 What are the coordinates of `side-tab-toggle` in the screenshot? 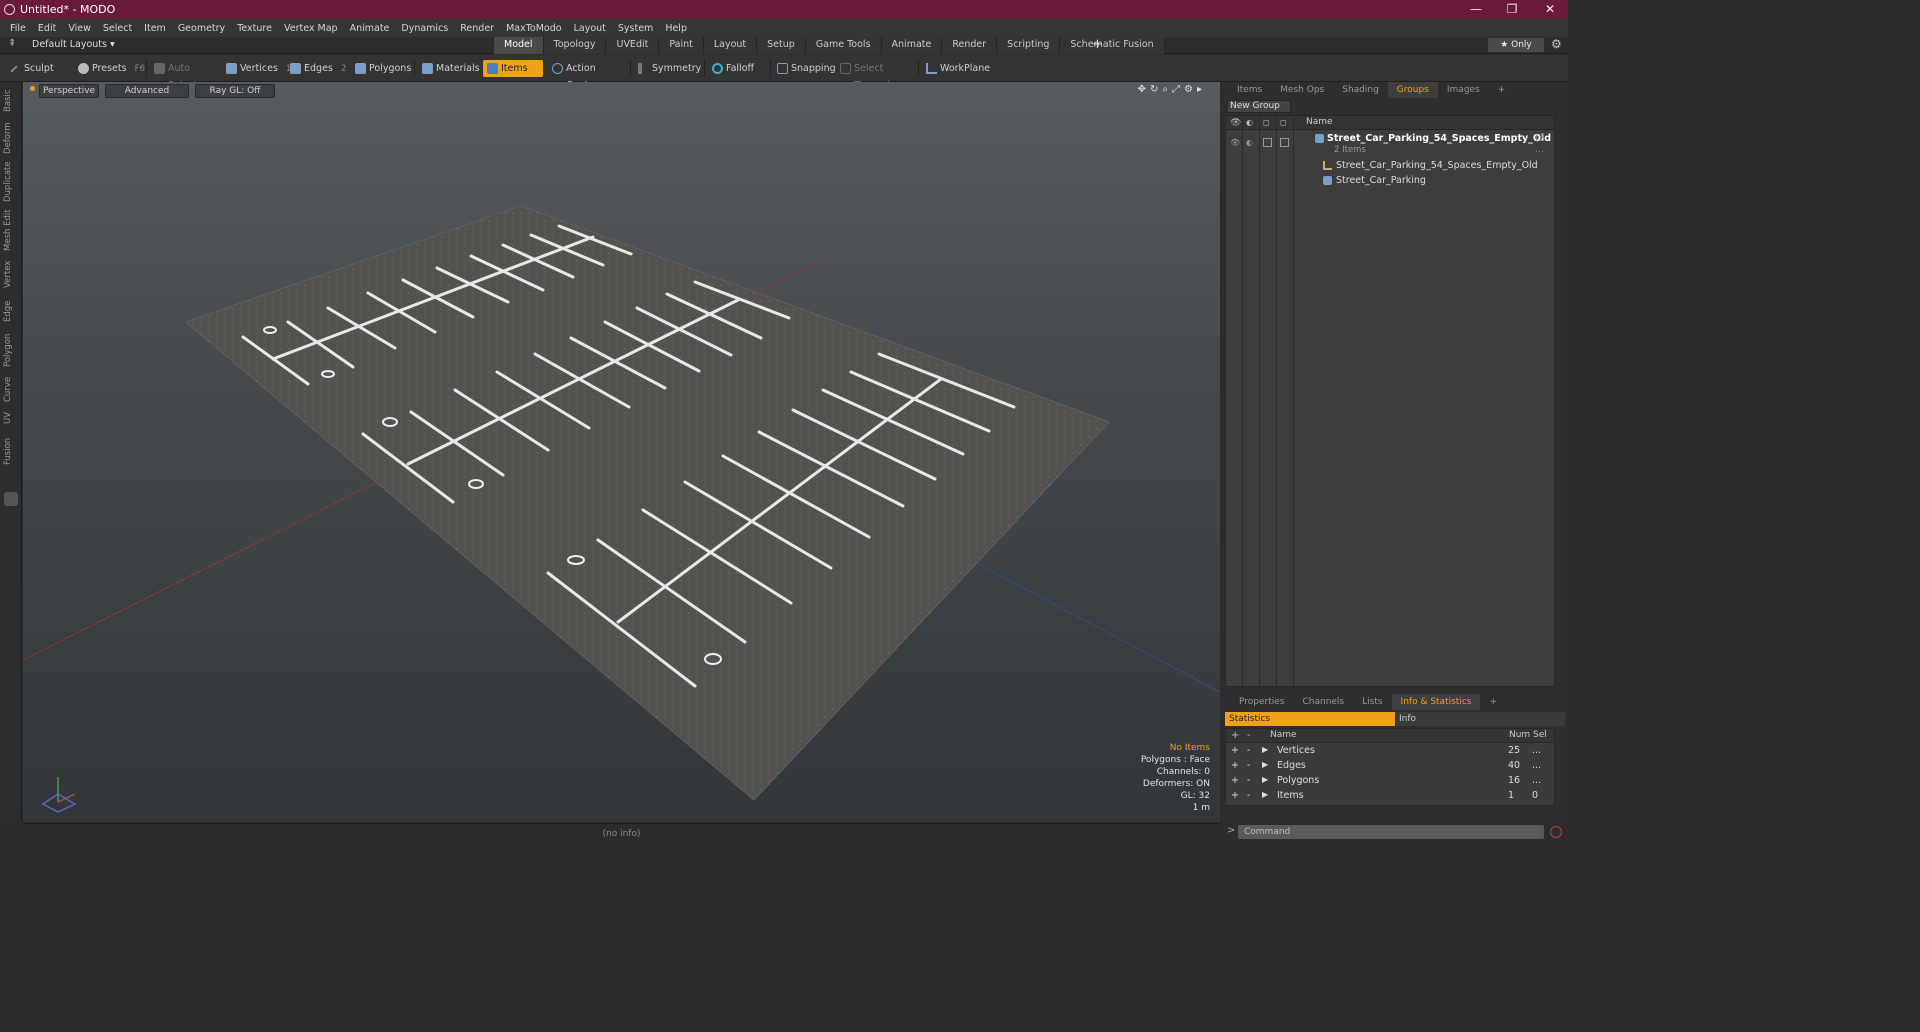 It's located at (11, 499).